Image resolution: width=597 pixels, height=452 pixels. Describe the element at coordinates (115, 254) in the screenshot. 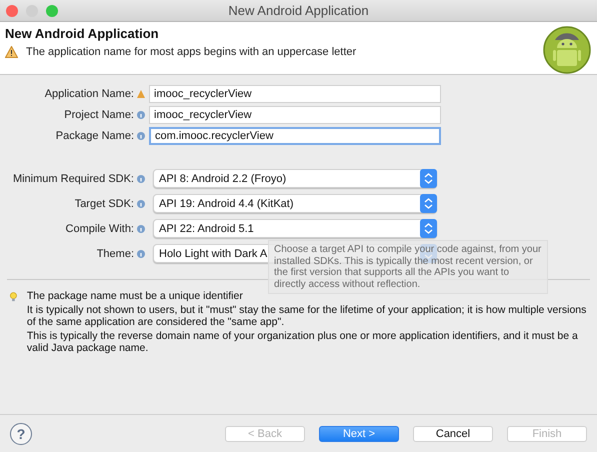

I see `field-label: Theme:` at that location.